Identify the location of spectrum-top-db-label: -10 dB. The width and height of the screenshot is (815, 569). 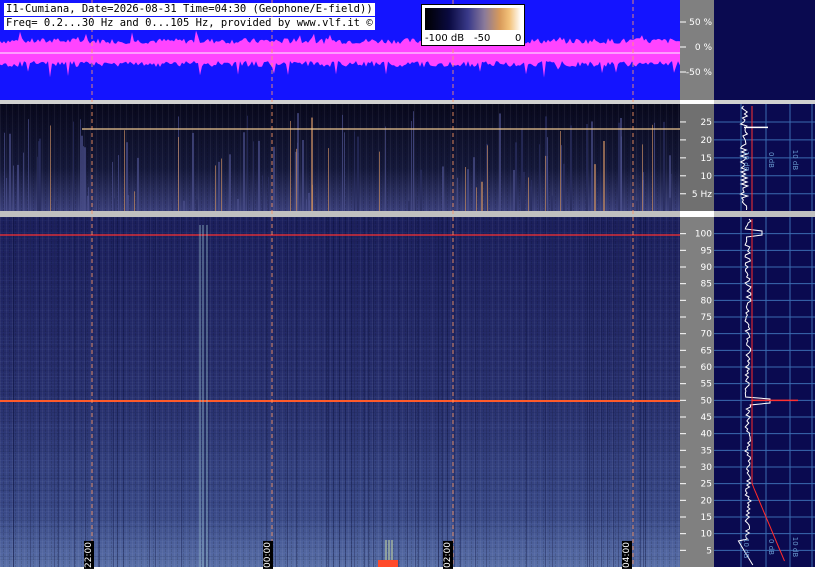
(746, 160).